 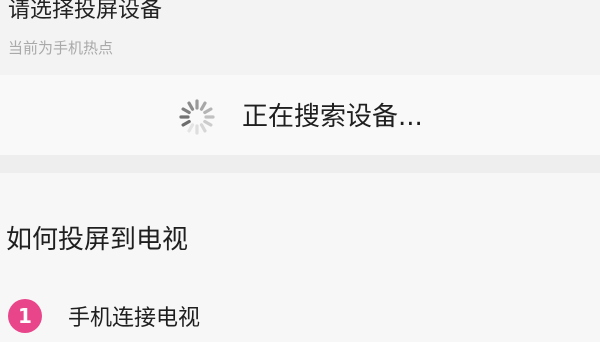 What do you see at coordinates (85, 11) in the screenshot?
I see `page-title: 请选择投屏设备` at bounding box center [85, 11].